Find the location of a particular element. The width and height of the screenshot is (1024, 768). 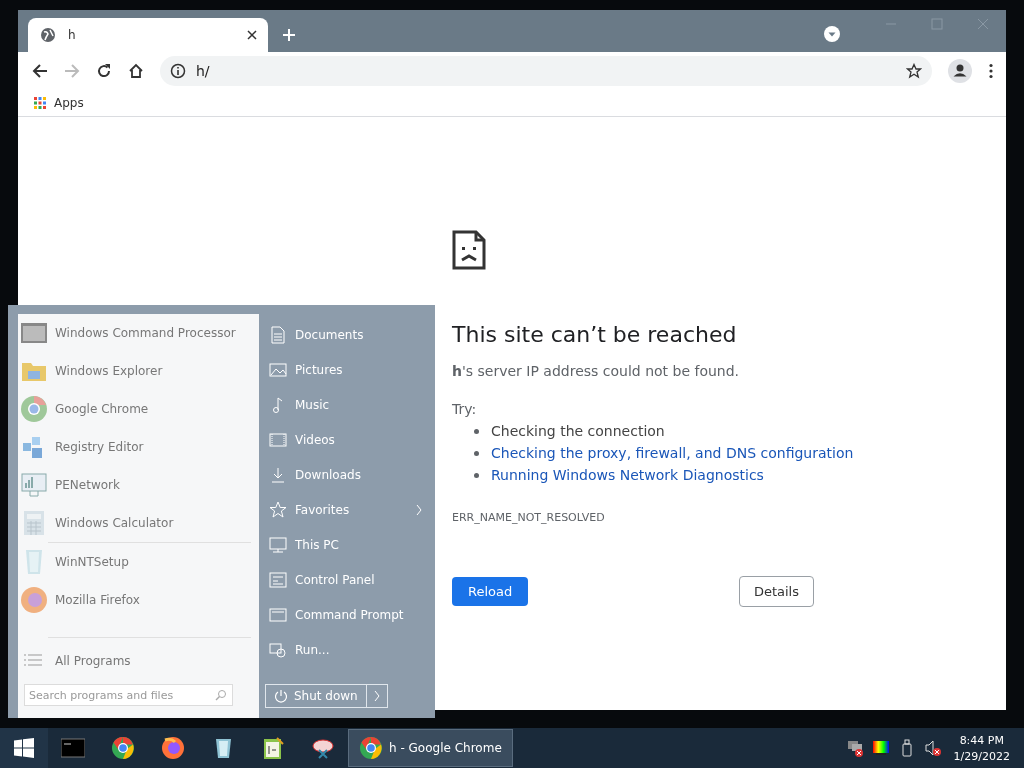

profile-icon is located at coordinates (960, 71).